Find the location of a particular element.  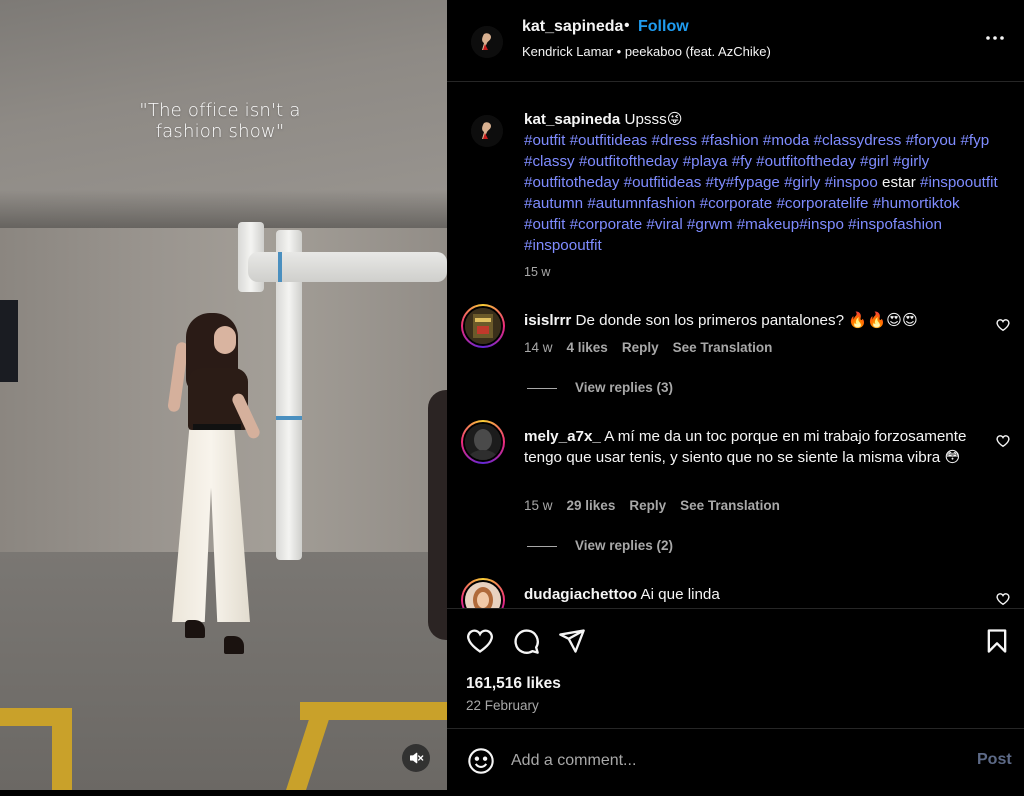

post-date: 22 February is located at coordinates (502, 705).